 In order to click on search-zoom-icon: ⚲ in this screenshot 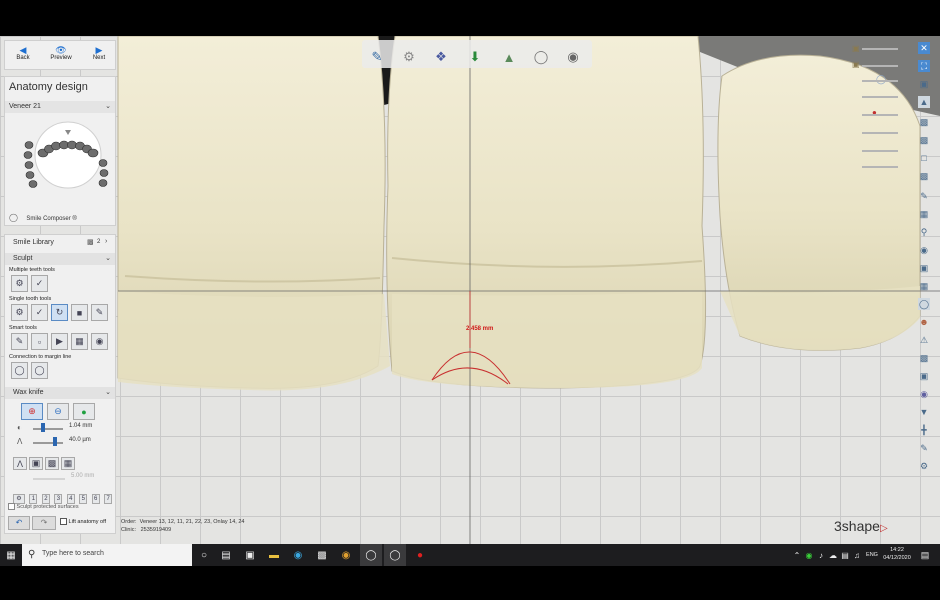, I will do `click(924, 232)`.